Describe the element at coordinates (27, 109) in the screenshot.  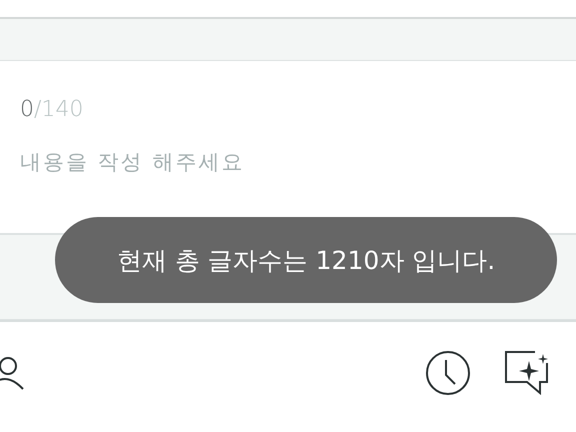
I see `character-count: 0` at that location.